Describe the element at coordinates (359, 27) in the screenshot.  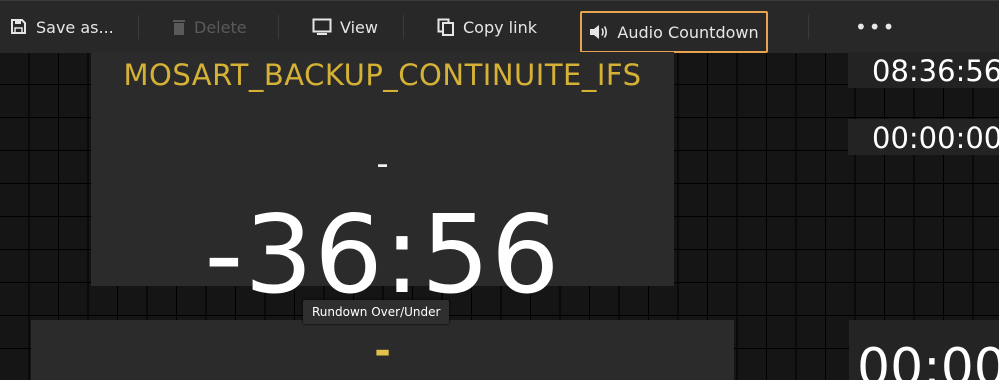
I see `view-label: View` at that location.